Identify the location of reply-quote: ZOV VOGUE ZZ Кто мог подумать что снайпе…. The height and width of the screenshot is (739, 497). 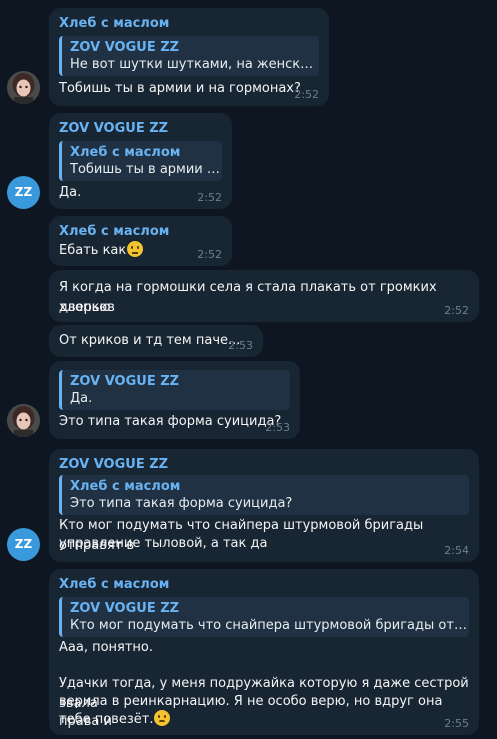
(264, 617).